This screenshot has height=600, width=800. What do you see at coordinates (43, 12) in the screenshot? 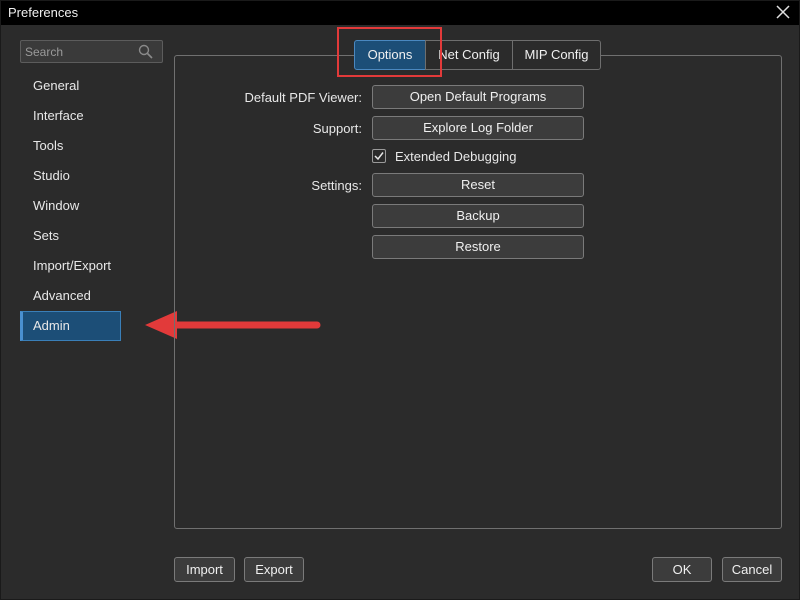
I see `window-title: Preferences` at bounding box center [43, 12].